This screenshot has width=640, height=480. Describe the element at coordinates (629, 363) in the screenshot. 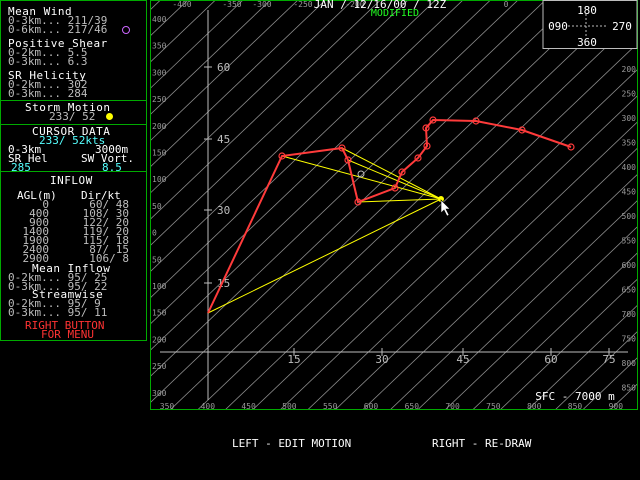

I see `right-edge-label: 800` at that location.